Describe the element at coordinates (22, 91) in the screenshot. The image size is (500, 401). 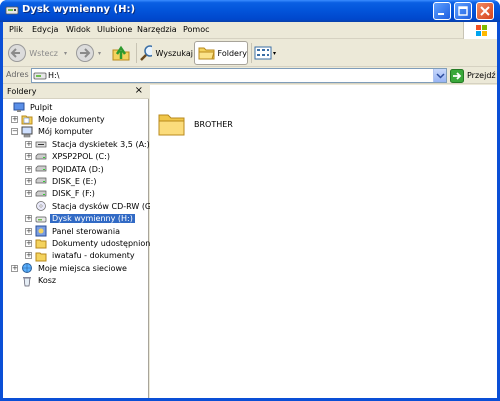
I see `folders-pane-title: Foldery` at that location.